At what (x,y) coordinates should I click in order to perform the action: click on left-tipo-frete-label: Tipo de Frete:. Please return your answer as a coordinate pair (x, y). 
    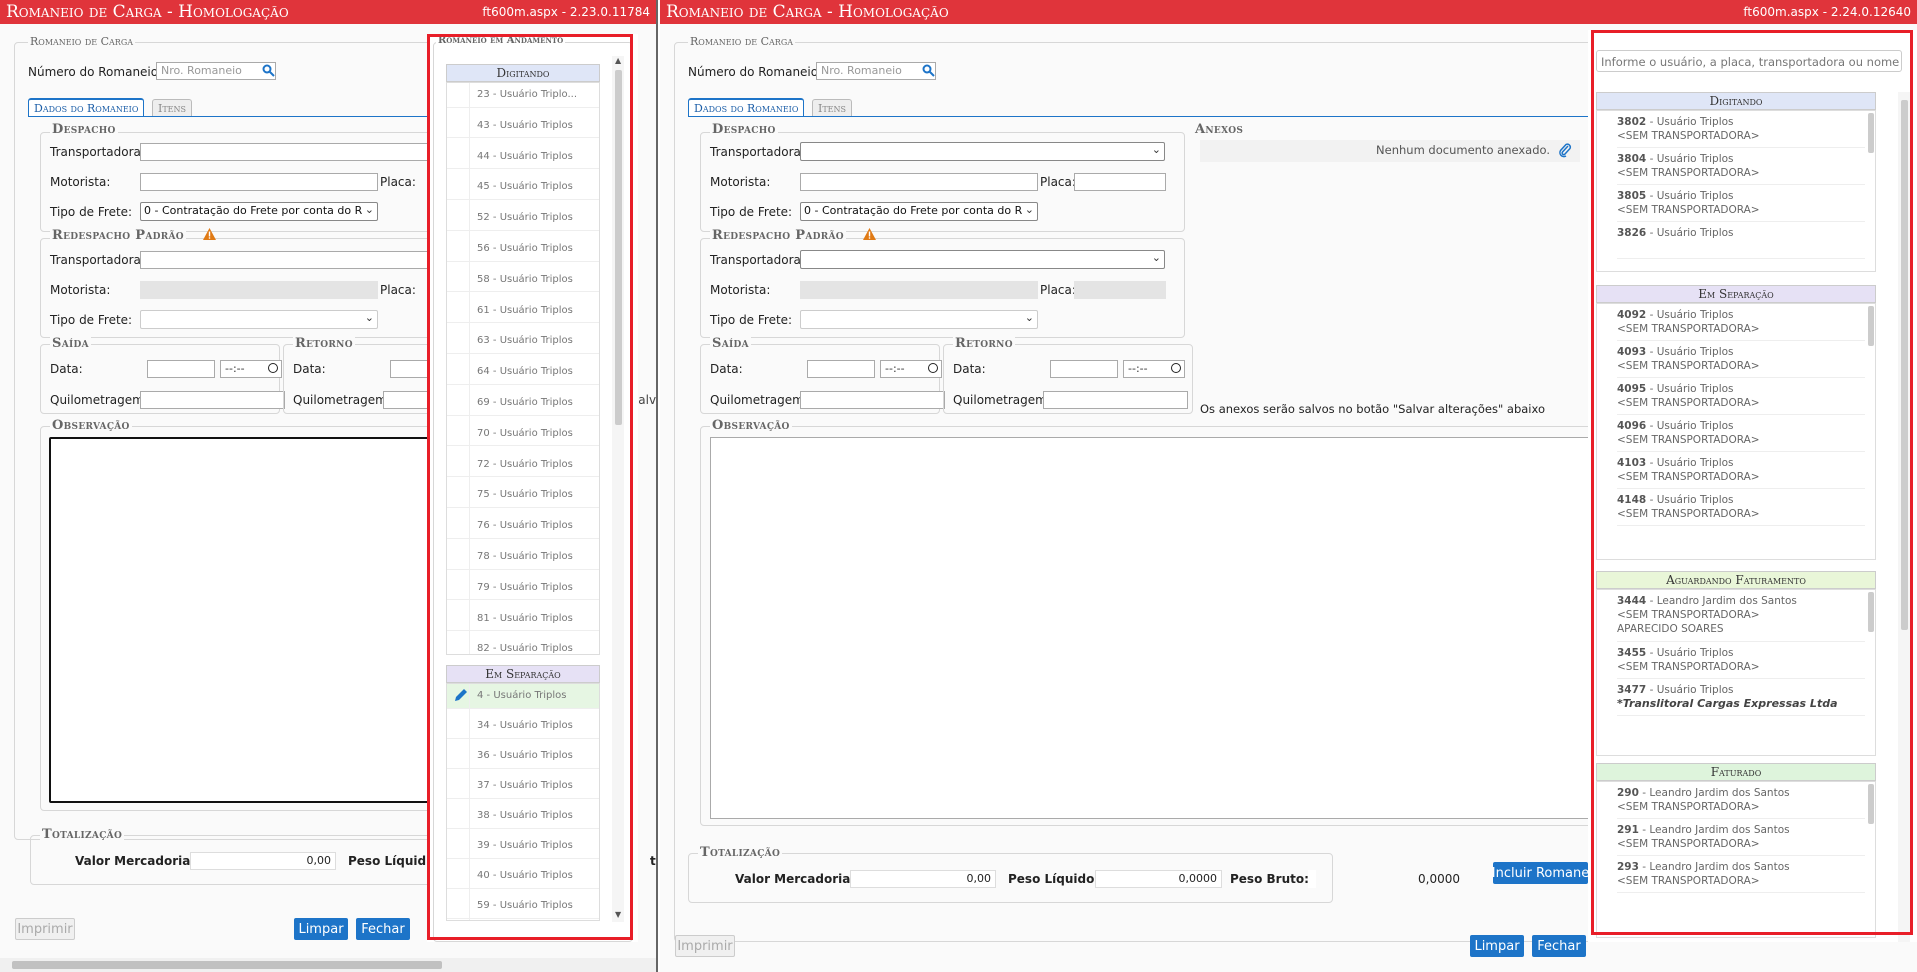
    Looking at the image, I should click on (91, 212).